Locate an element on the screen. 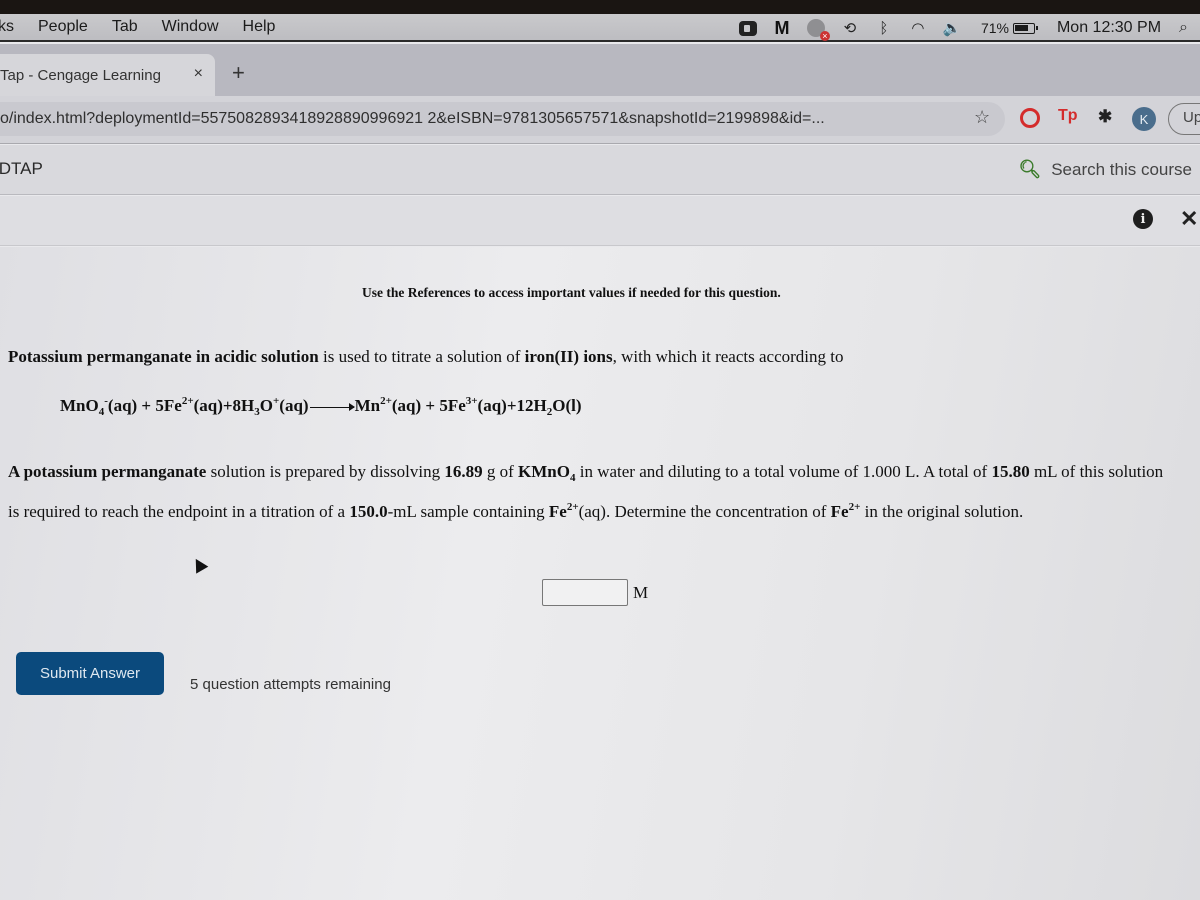 This screenshot has width=1200, height=900. tp-extension-icon: Tp is located at coordinates (1068, 116).